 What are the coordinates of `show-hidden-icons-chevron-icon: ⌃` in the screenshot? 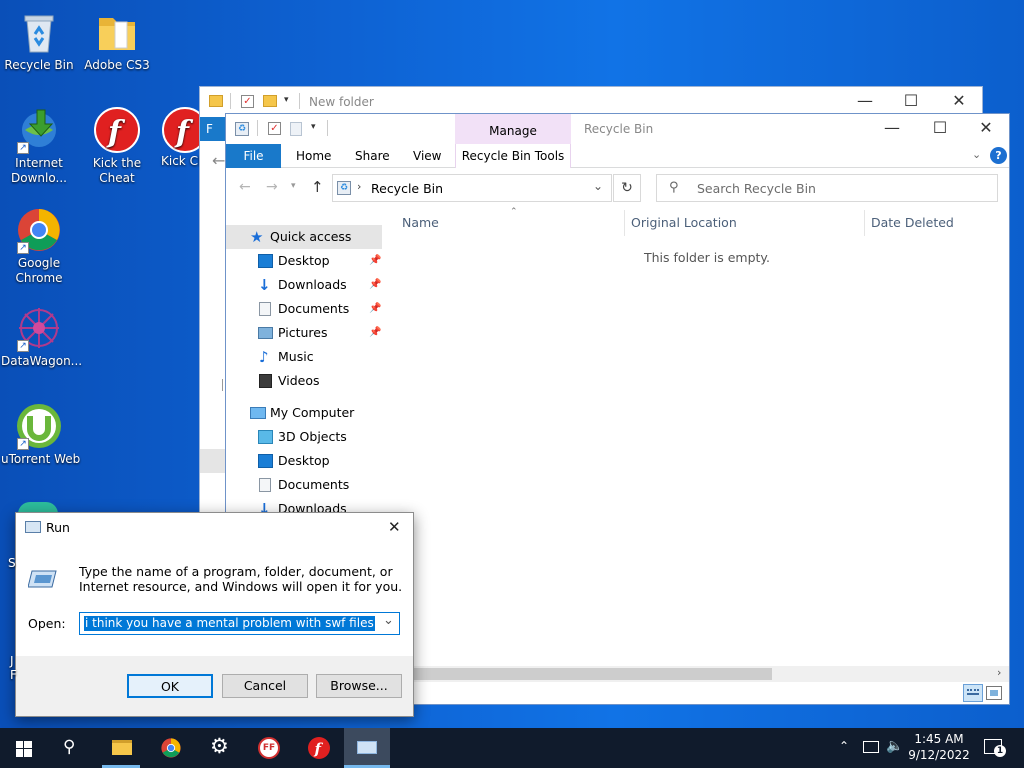 It's located at (844, 746).